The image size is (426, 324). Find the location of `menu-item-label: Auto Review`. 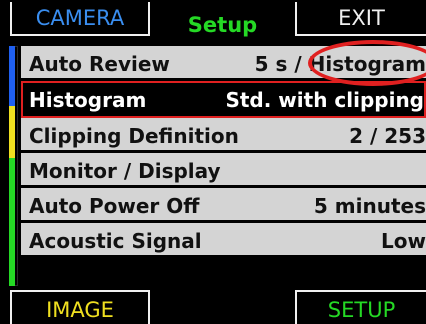

menu-item-label: Auto Review is located at coordinates (99, 64).